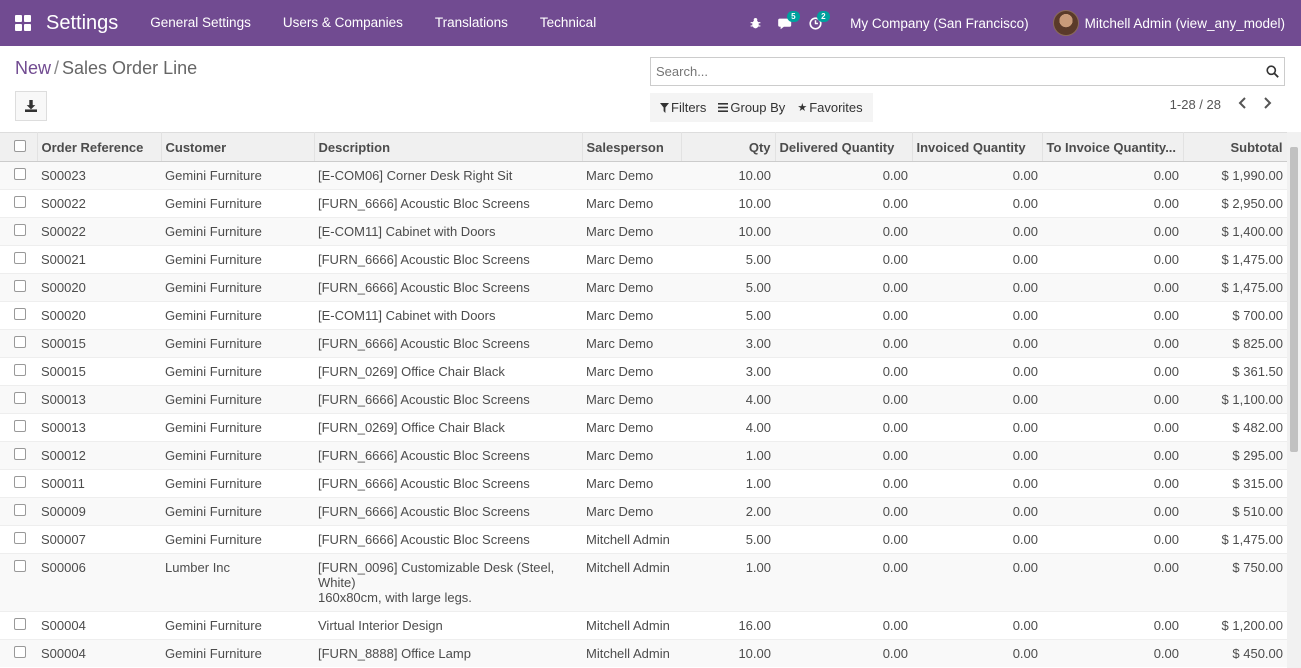 This screenshot has height=668, width=1301. Describe the element at coordinates (31, 106) in the screenshot. I see `export-button` at that location.